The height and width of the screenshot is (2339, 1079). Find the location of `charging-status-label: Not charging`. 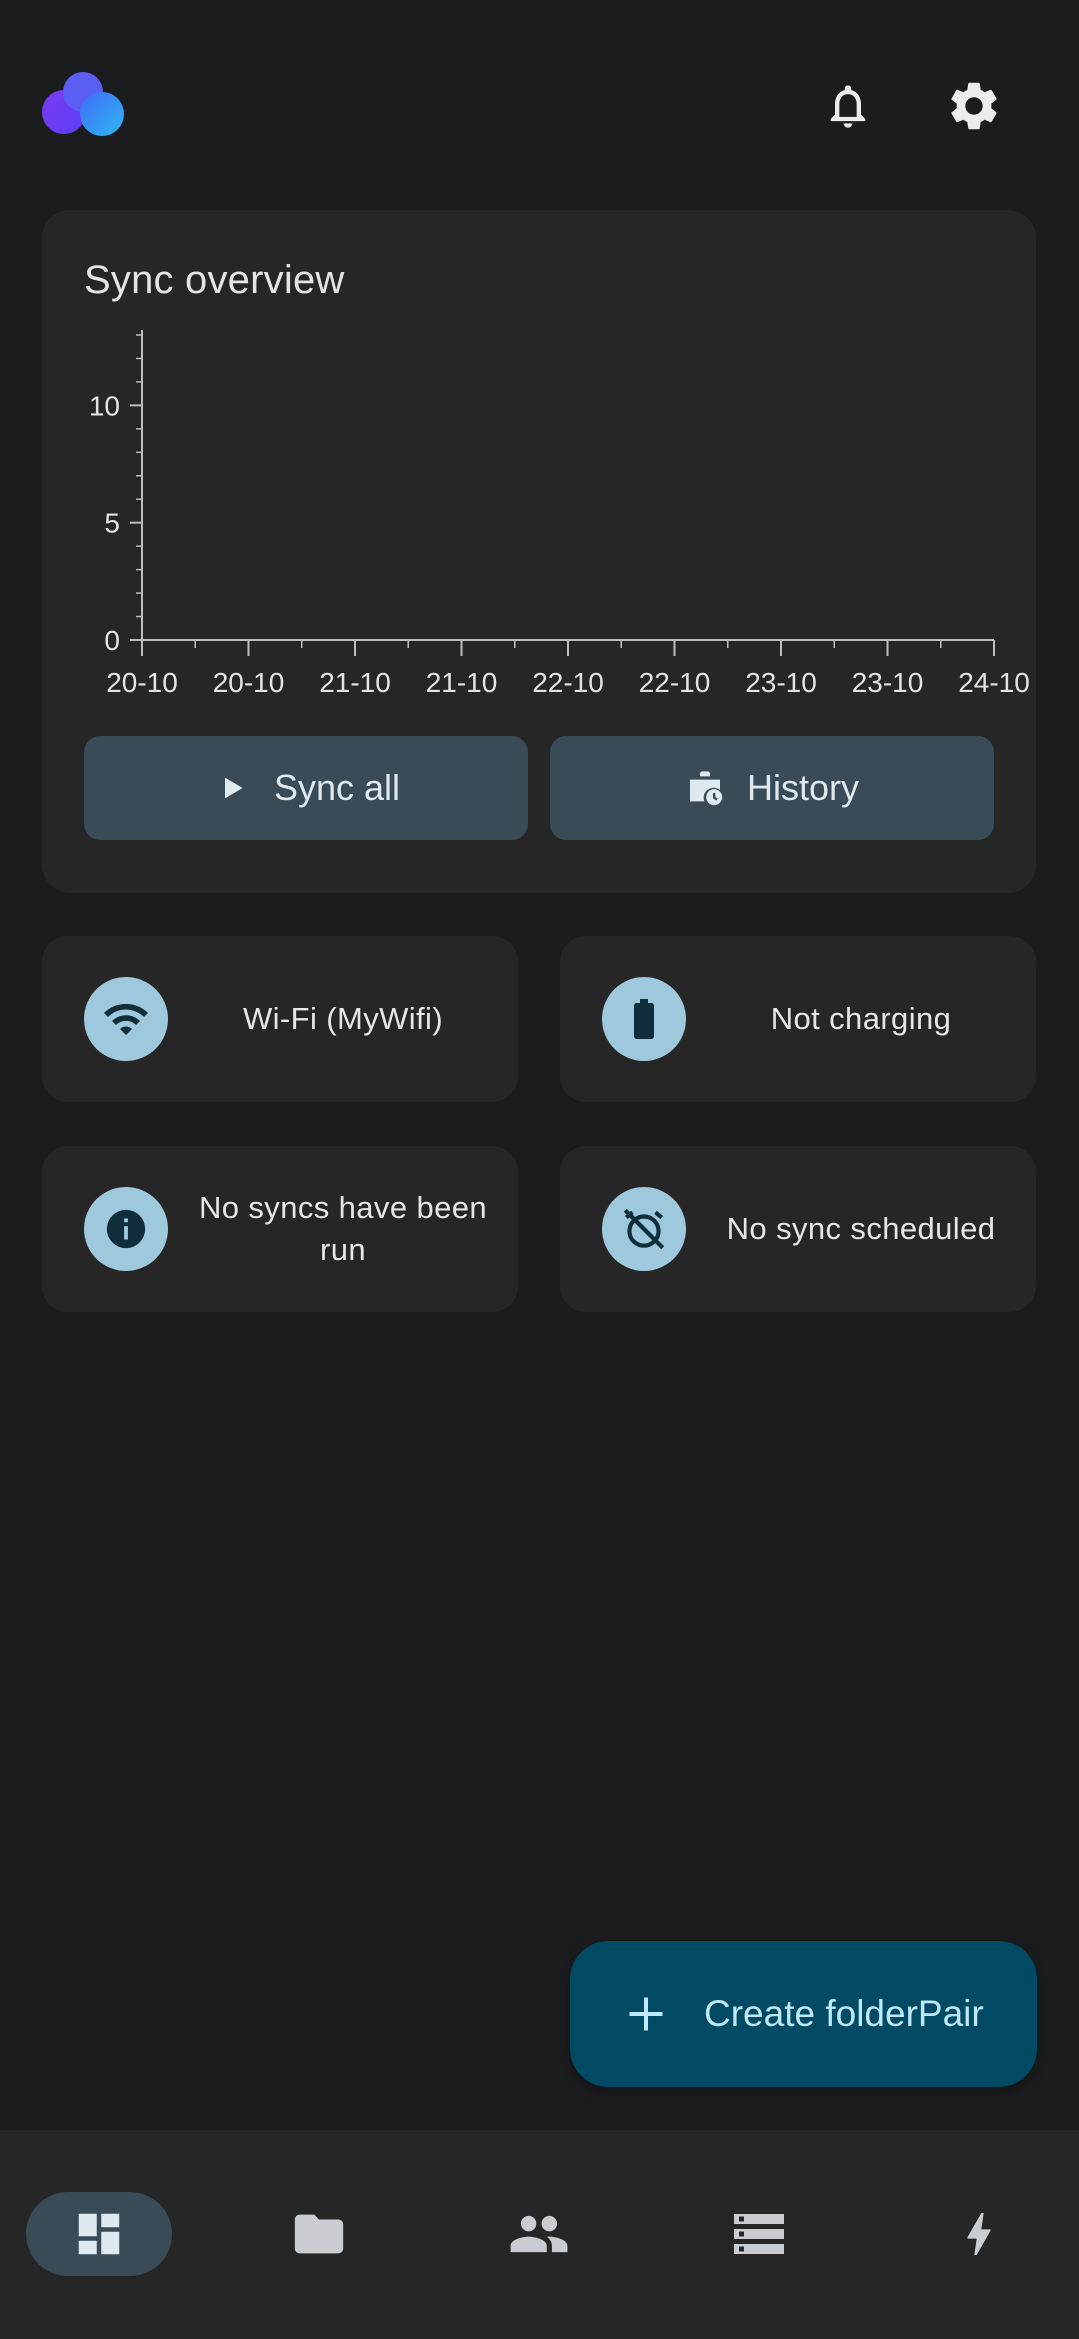

charging-status-label: Not charging is located at coordinates (861, 1018).